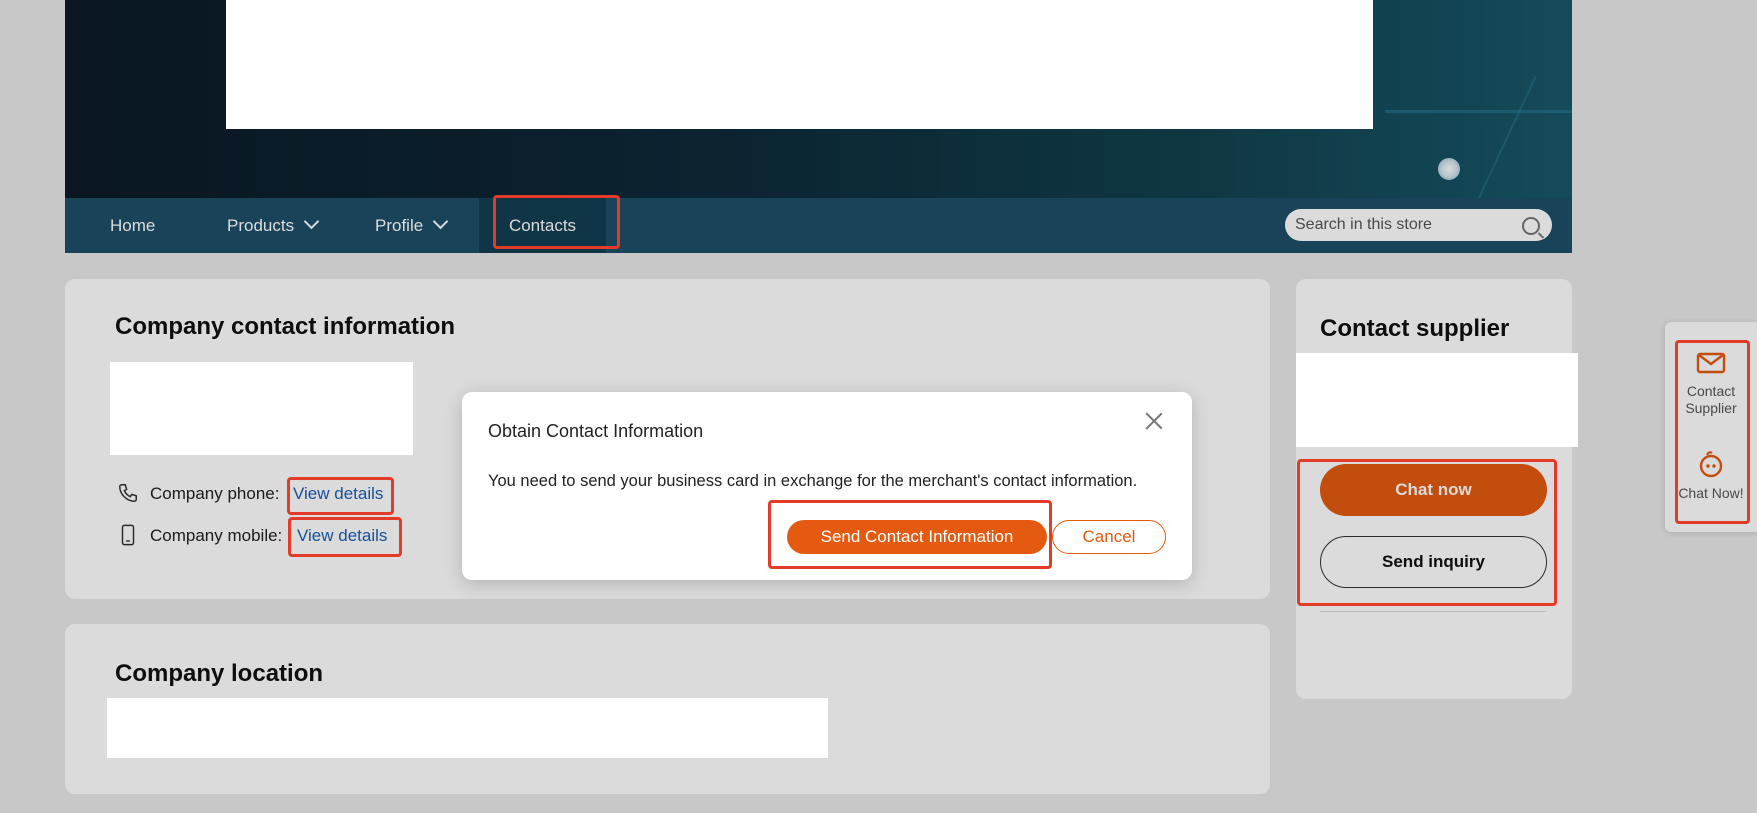 The height and width of the screenshot is (813, 1757). Describe the element at coordinates (596, 431) in the screenshot. I see `dialog-title: Obtain Contact Information` at that location.